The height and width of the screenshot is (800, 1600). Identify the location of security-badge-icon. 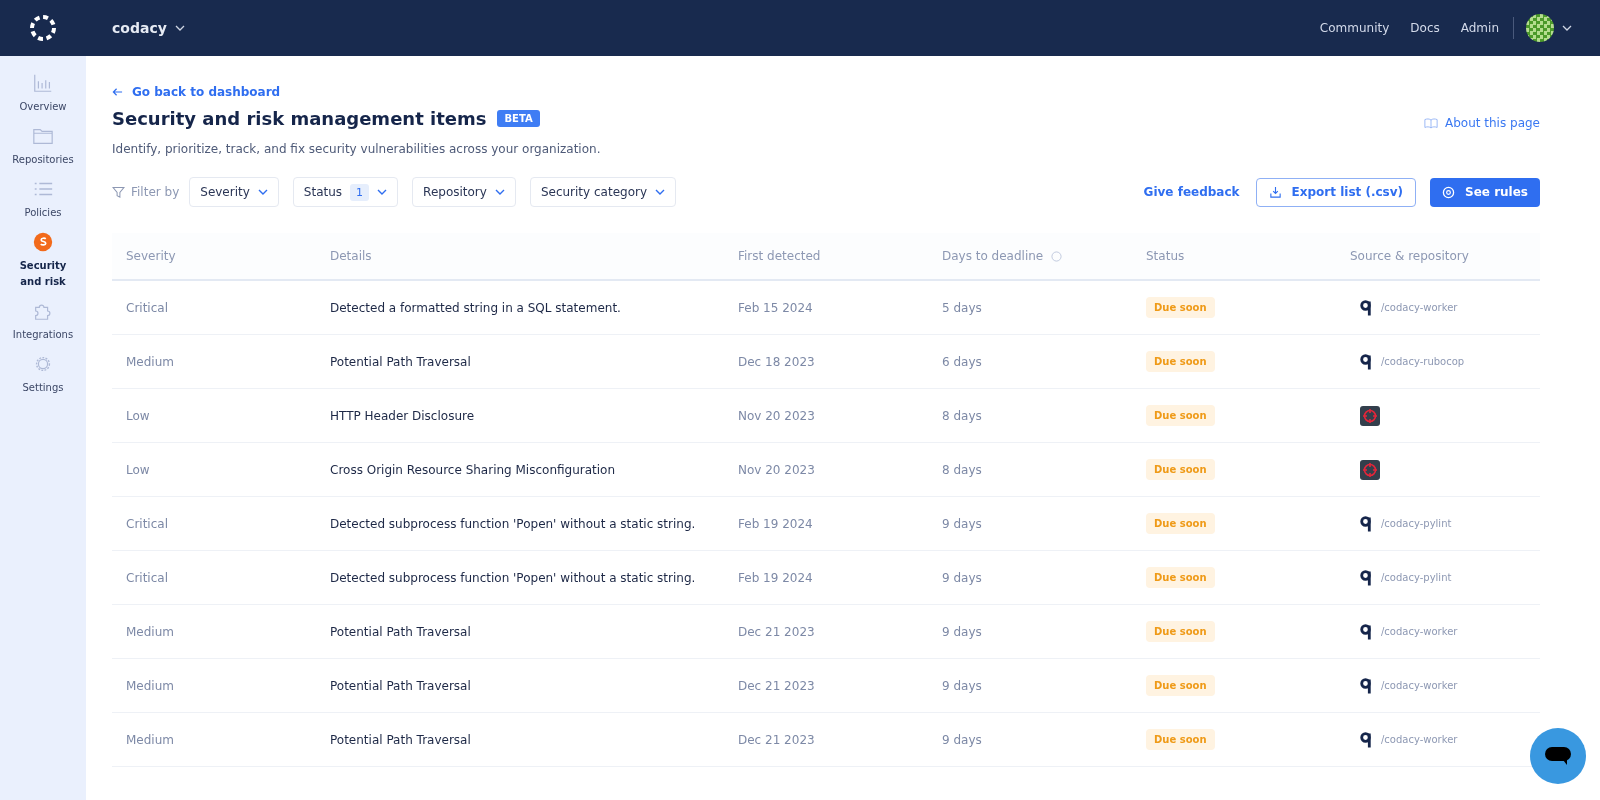
(43, 242).